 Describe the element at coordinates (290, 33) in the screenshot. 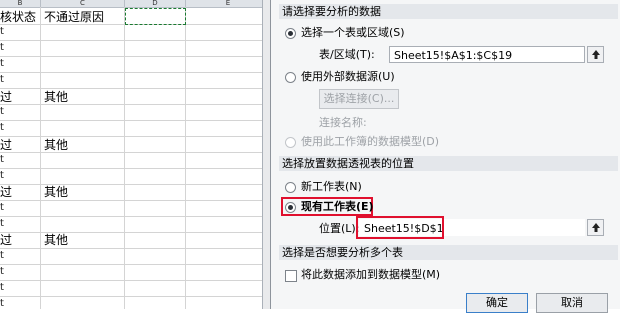

I see `radio-select-table` at that location.